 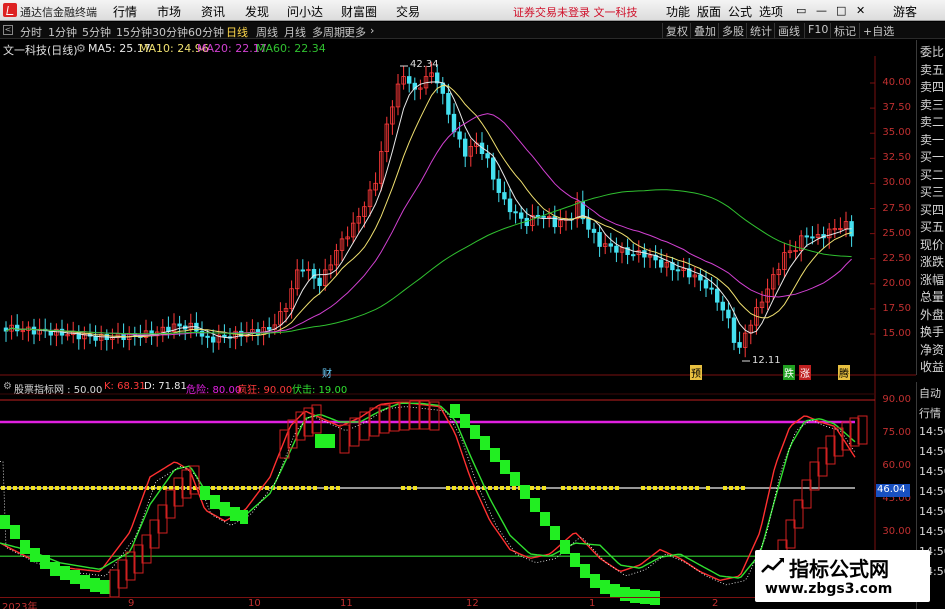 I want to click on order-panel-label: 买一, so click(x=932, y=157).